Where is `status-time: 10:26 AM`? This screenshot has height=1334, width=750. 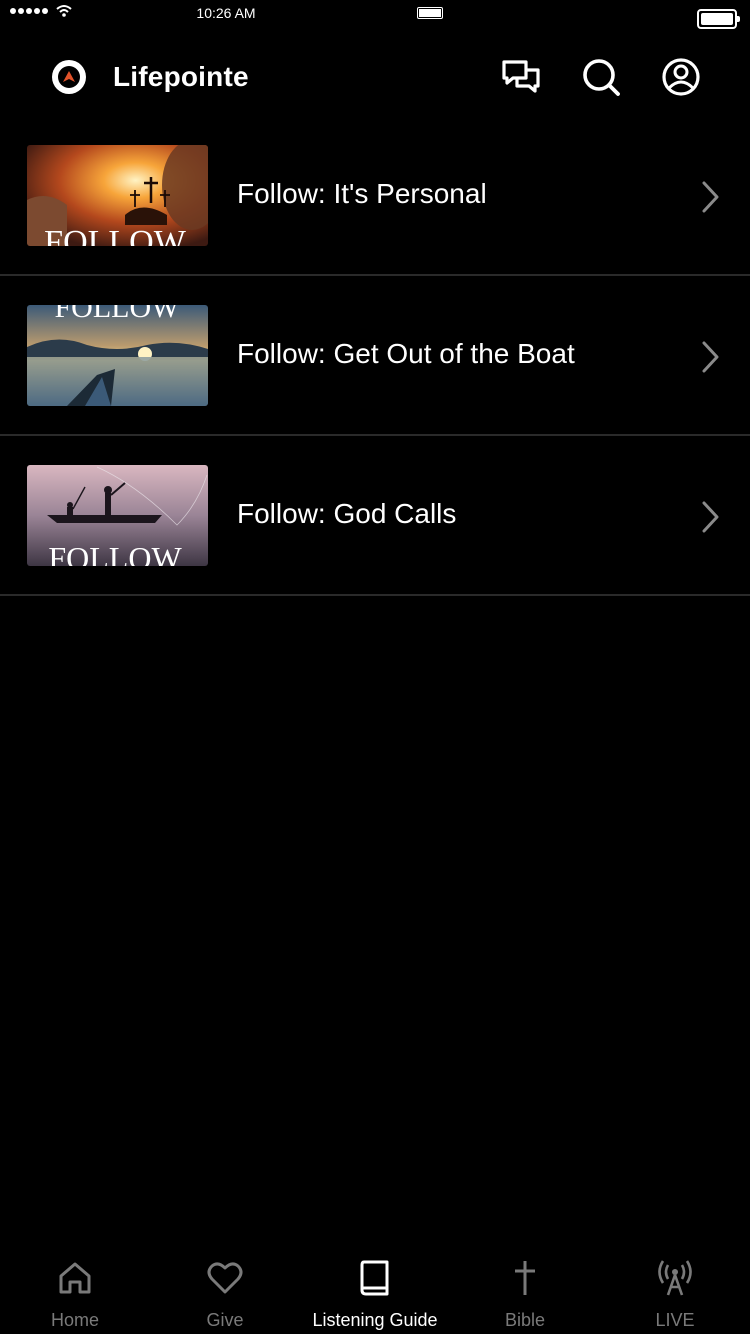 status-time: 10:26 AM is located at coordinates (226, 13).